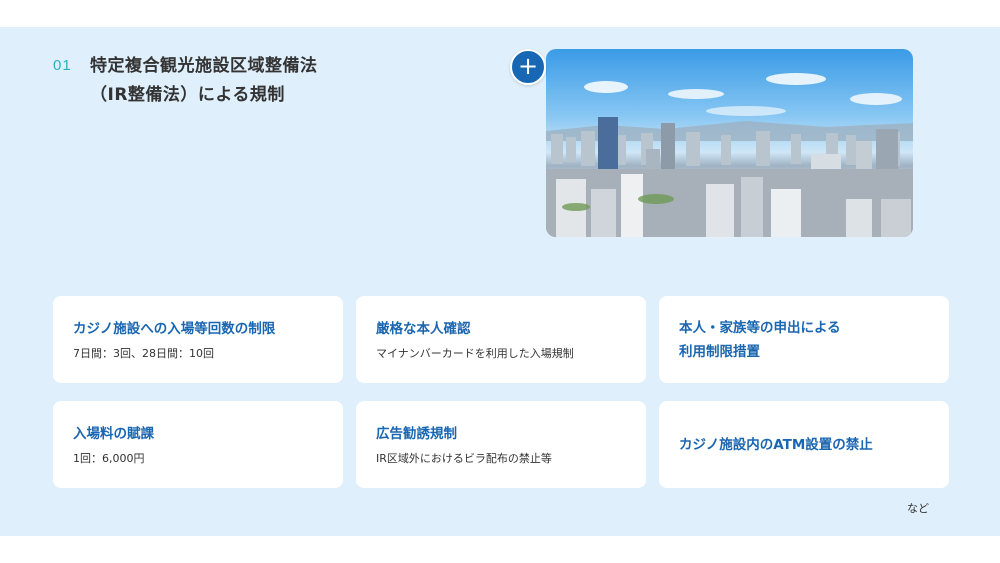 This screenshot has width=1000, height=563. I want to click on plus-icon: +, so click(528, 66).